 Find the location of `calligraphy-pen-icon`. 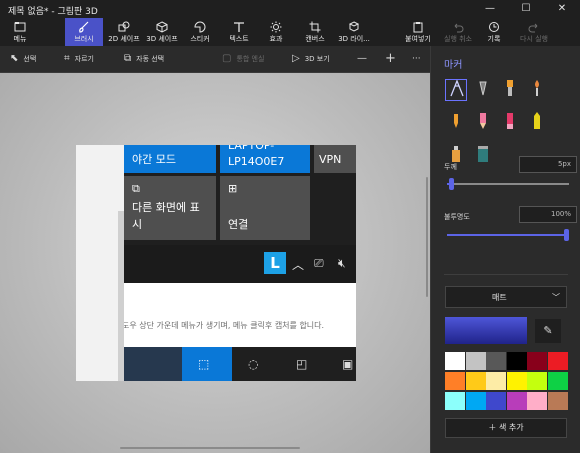

calligraphy-pen-icon is located at coordinates (483, 90).